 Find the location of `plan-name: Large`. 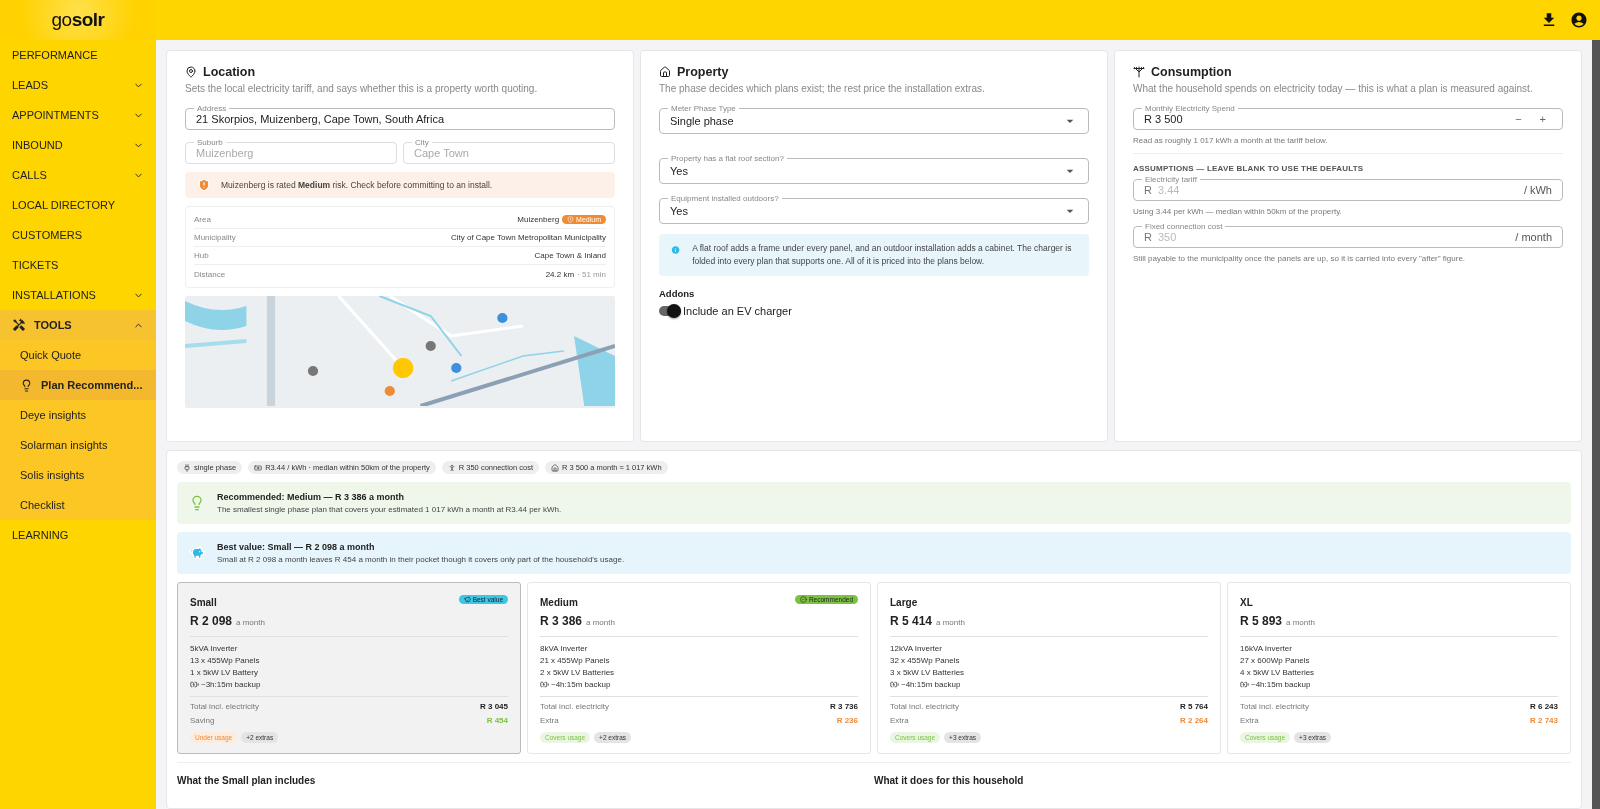

plan-name: Large is located at coordinates (904, 602).